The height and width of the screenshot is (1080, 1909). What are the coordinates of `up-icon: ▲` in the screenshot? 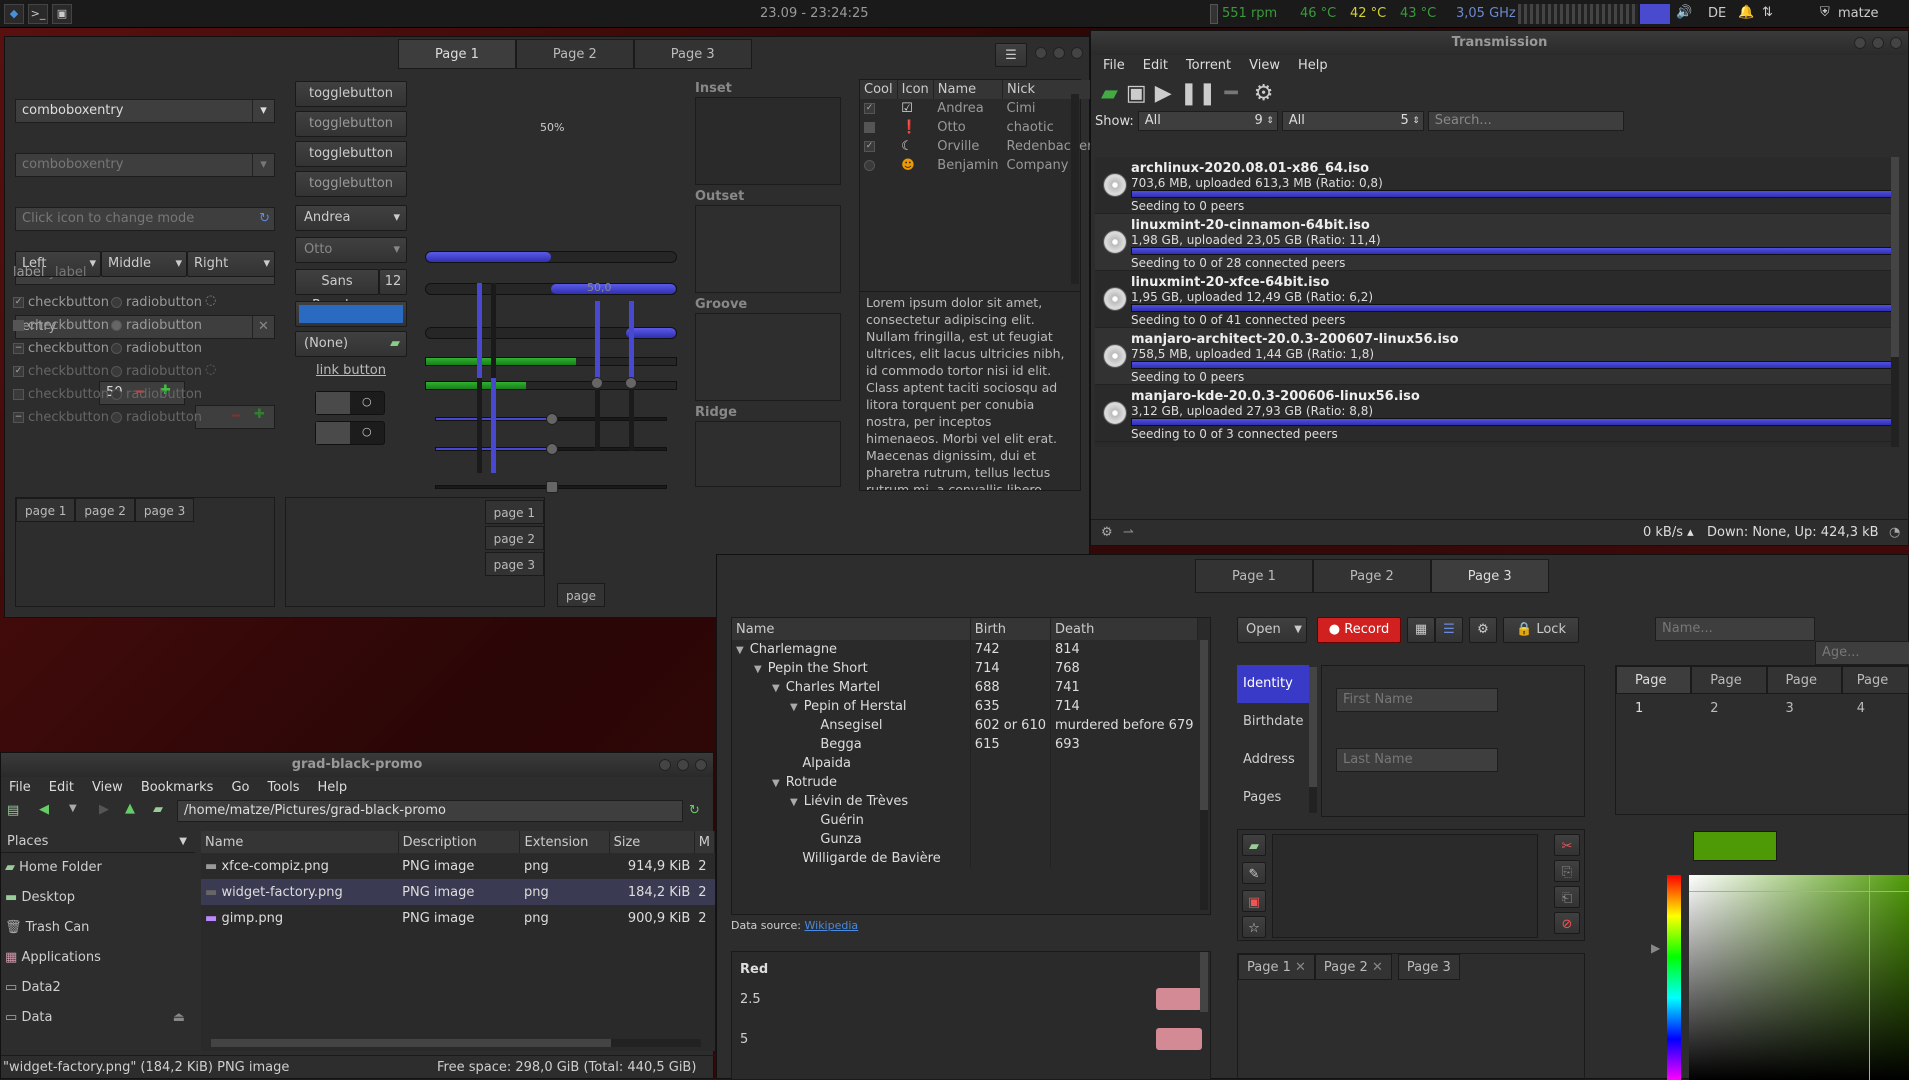 It's located at (130, 808).